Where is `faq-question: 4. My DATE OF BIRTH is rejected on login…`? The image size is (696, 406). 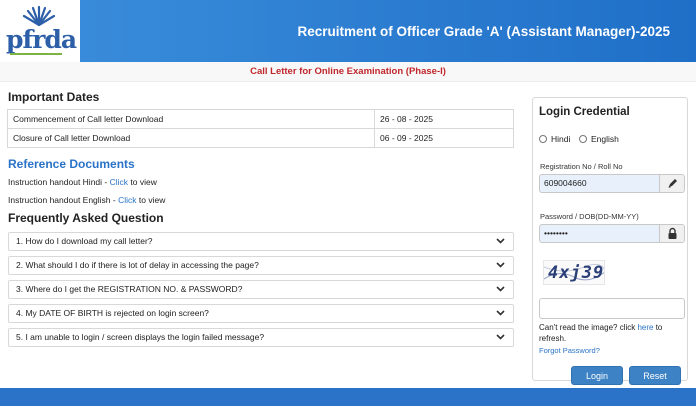
faq-question: 4. My DATE OF BIRTH is rejected on login… is located at coordinates (112, 313).